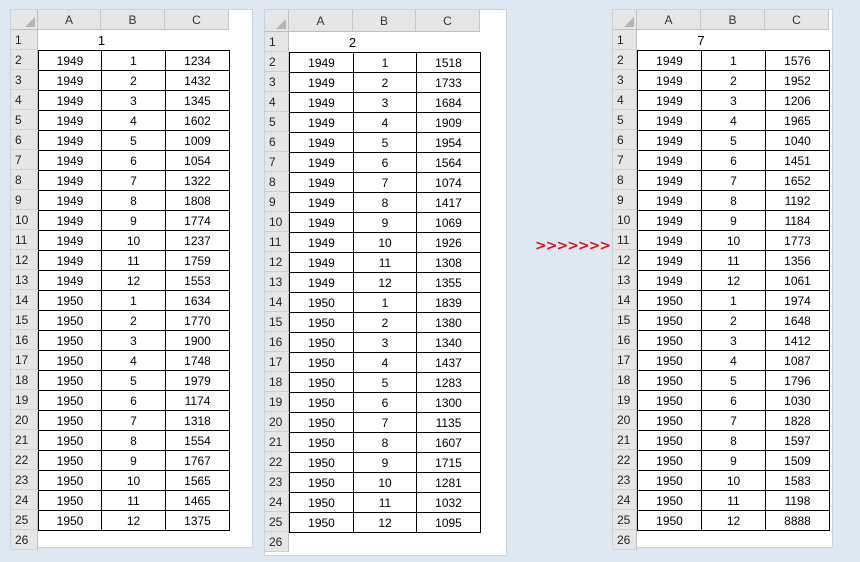 This screenshot has height=562, width=860. I want to click on value-cell: 1030, so click(797, 400).